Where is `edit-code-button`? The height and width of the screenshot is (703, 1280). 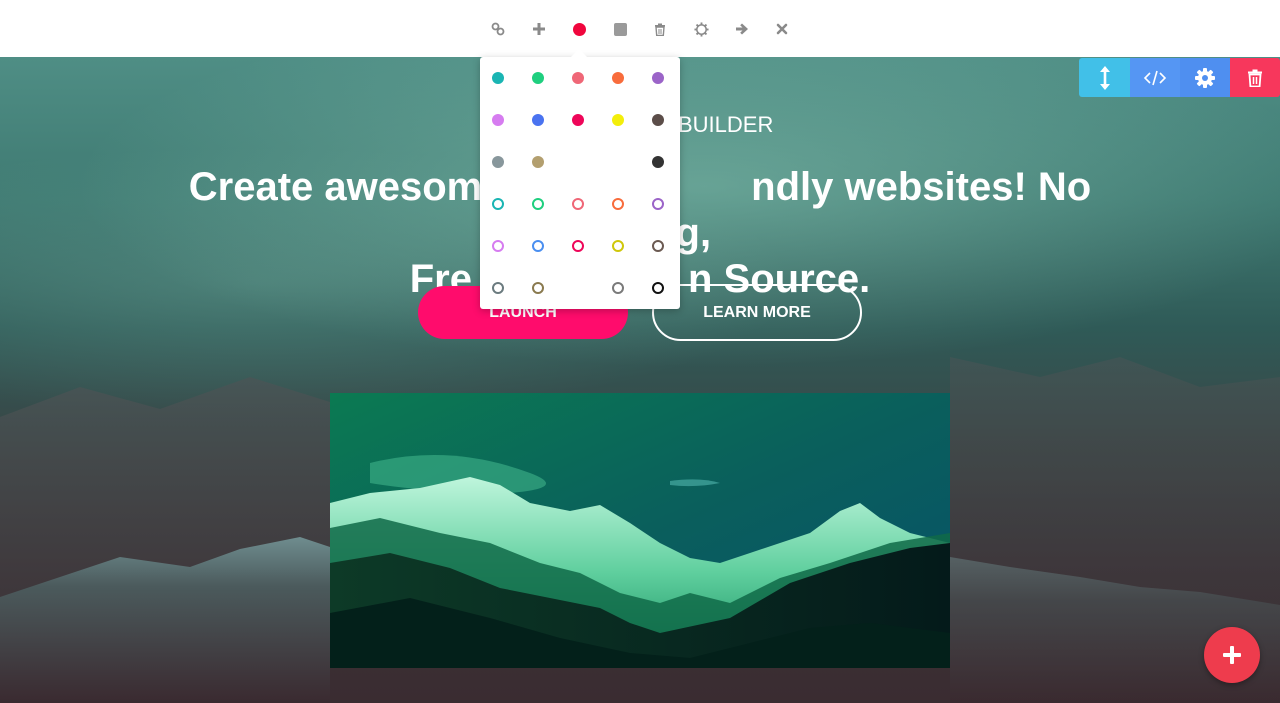
edit-code-button is located at coordinates (1155, 77).